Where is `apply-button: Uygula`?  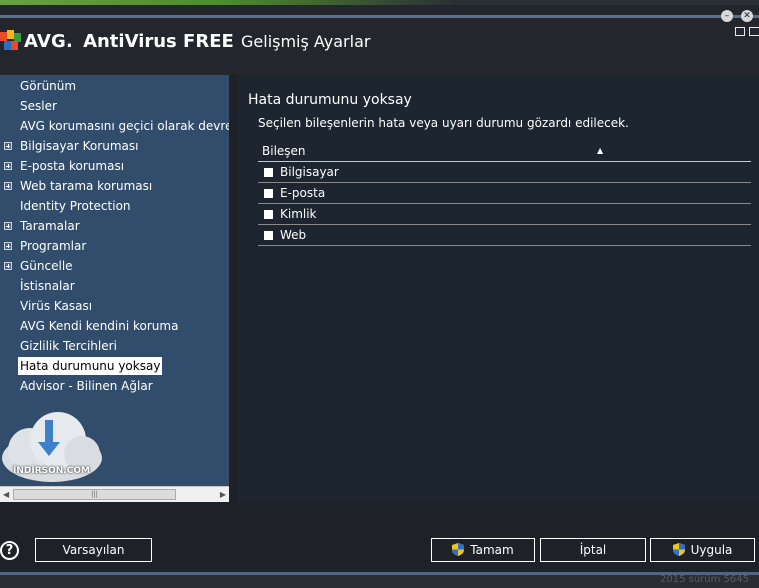
apply-button: Uygula is located at coordinates (702, 550).